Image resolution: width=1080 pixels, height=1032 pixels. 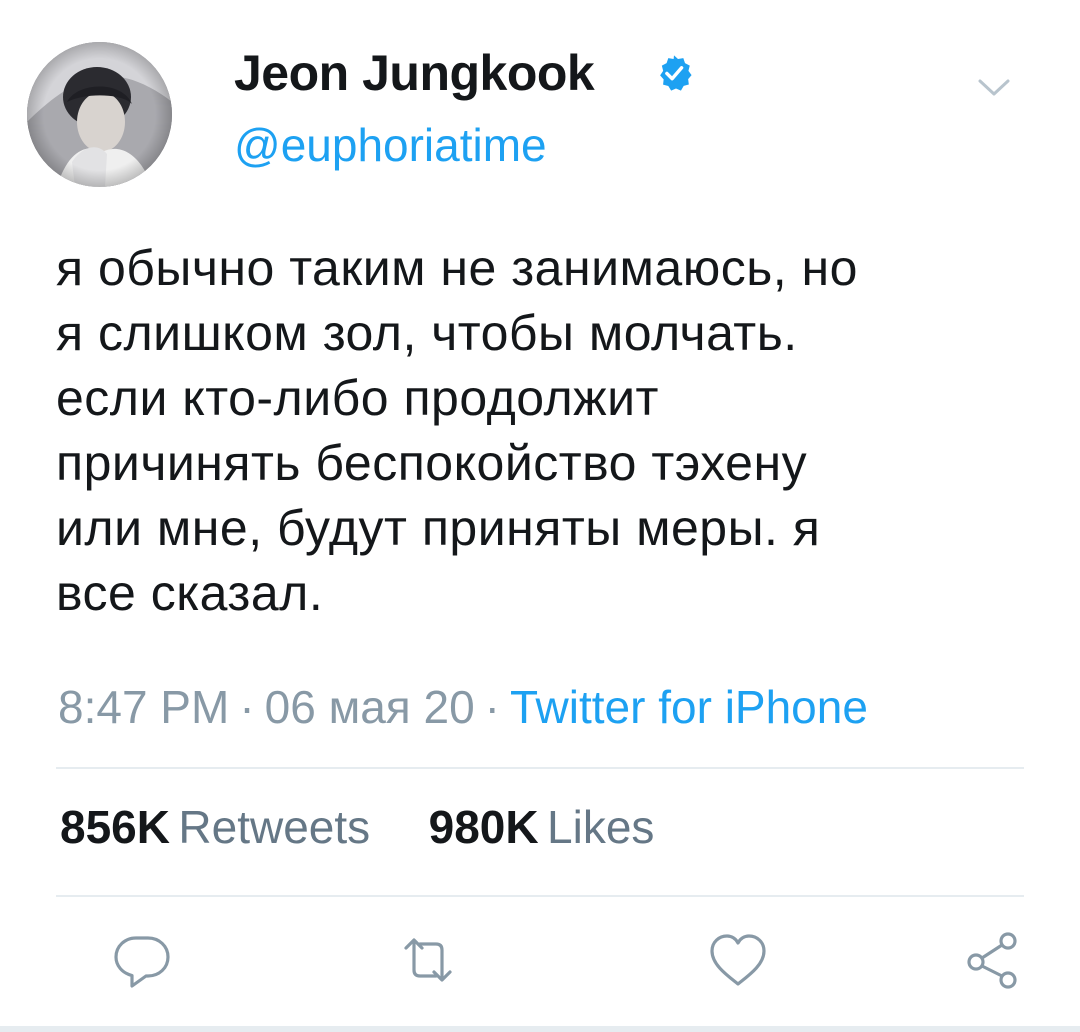 I want to click on tweet-text-line: или мне, будут приняты меры. я, so click(x=438, y=528).